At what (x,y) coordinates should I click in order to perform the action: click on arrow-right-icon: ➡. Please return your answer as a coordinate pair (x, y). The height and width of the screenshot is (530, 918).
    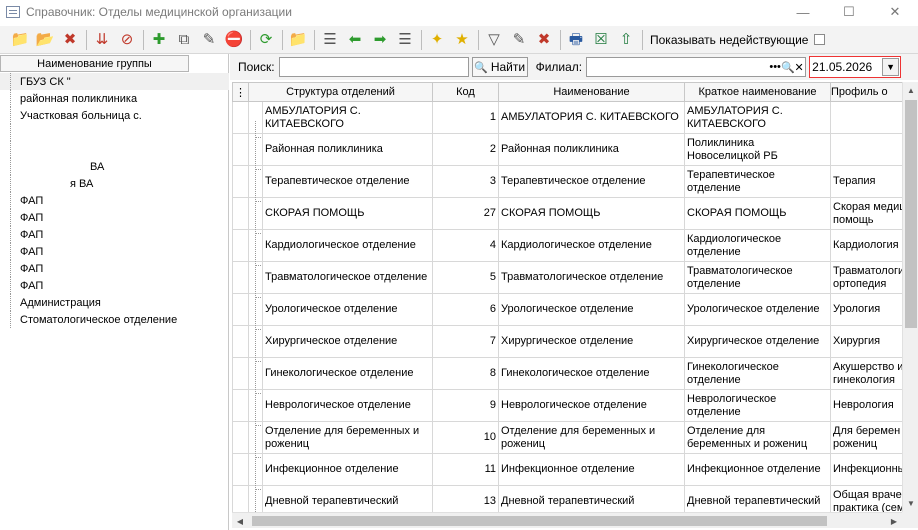
    Looking at the image, I should click on (380, 40).